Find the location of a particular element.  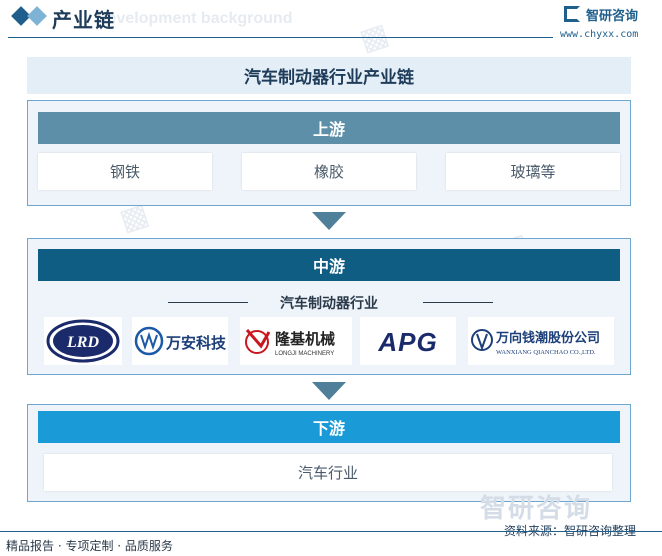

diagram-title: 汽车制动器行业产业链 is located at coordinates (329, 75).